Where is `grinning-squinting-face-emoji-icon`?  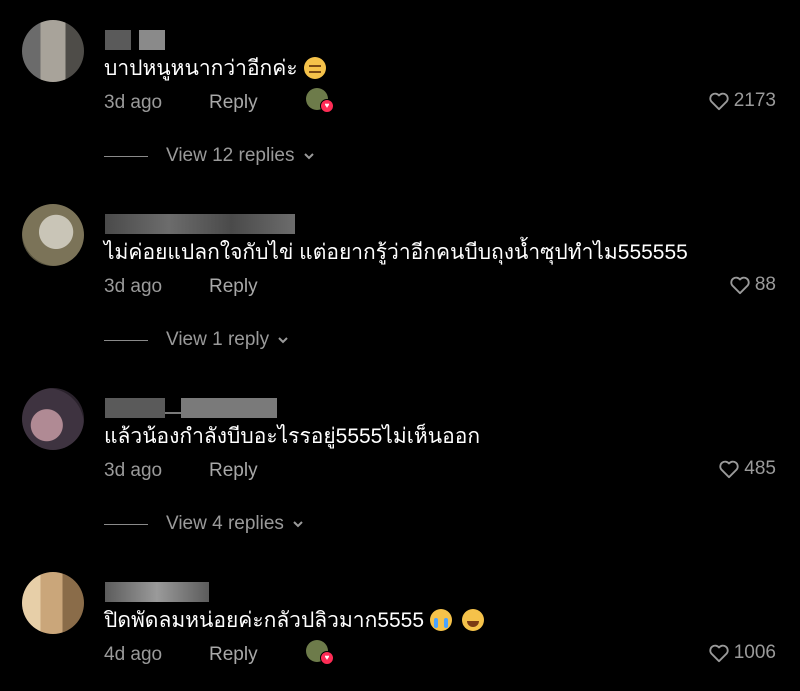 grinning-squinting-face-emoji-icon is located at coordinates (473, 620).